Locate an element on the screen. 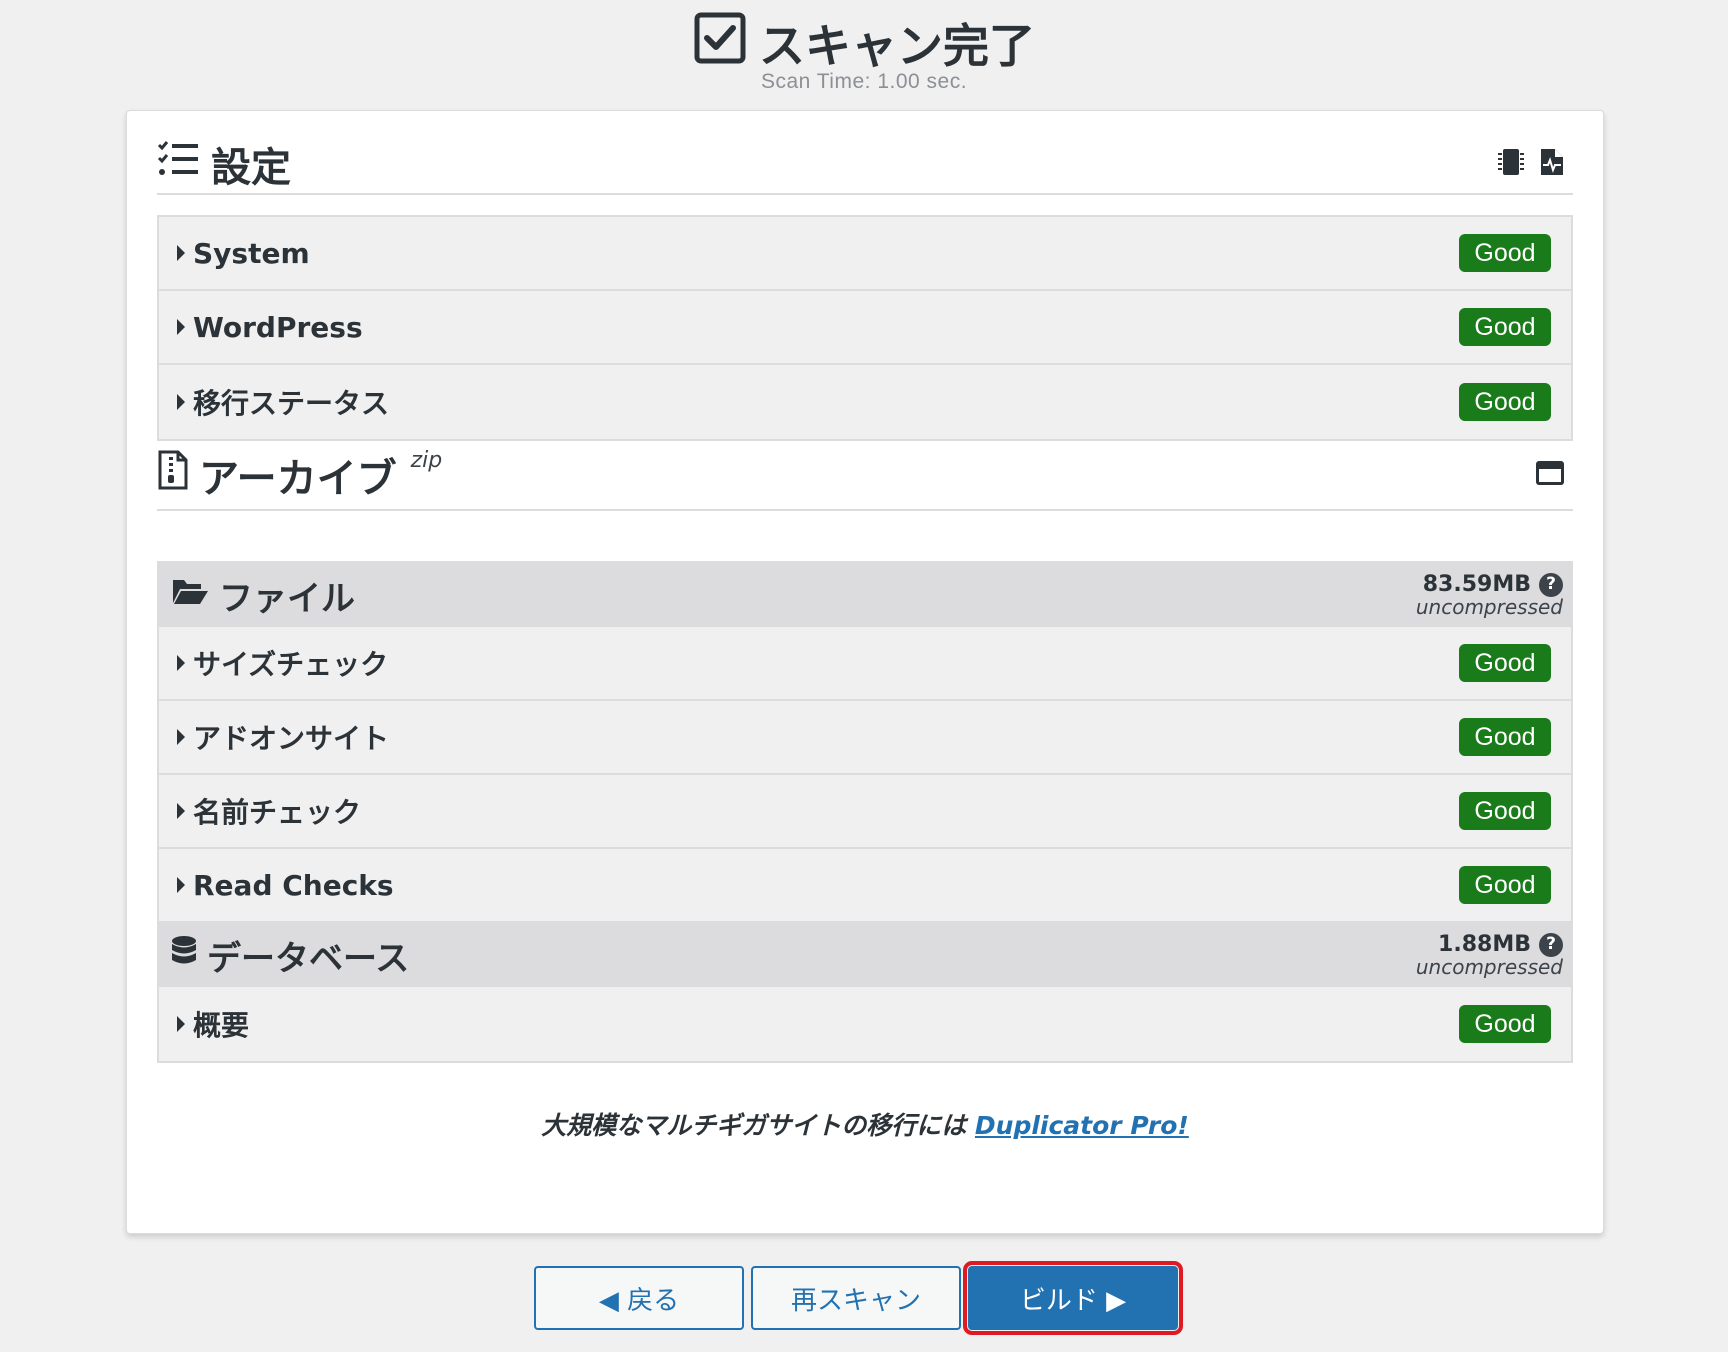  rescan-button: 再スキャン is located at coordinates (856, 1298).